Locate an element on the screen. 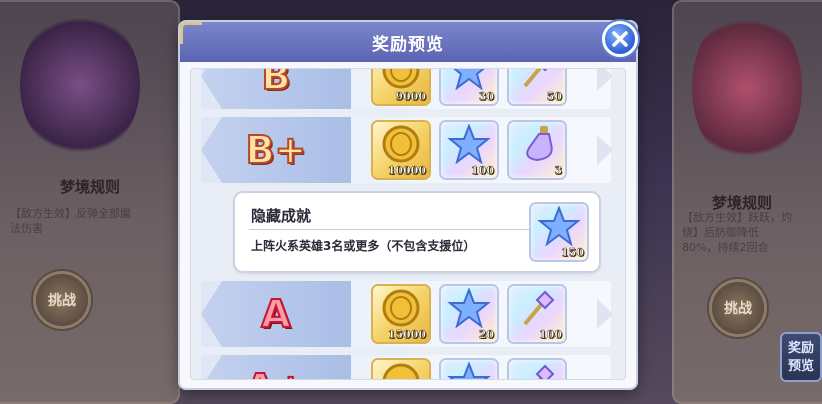  reward-item: 15000 is located at coordinates (401, 314).